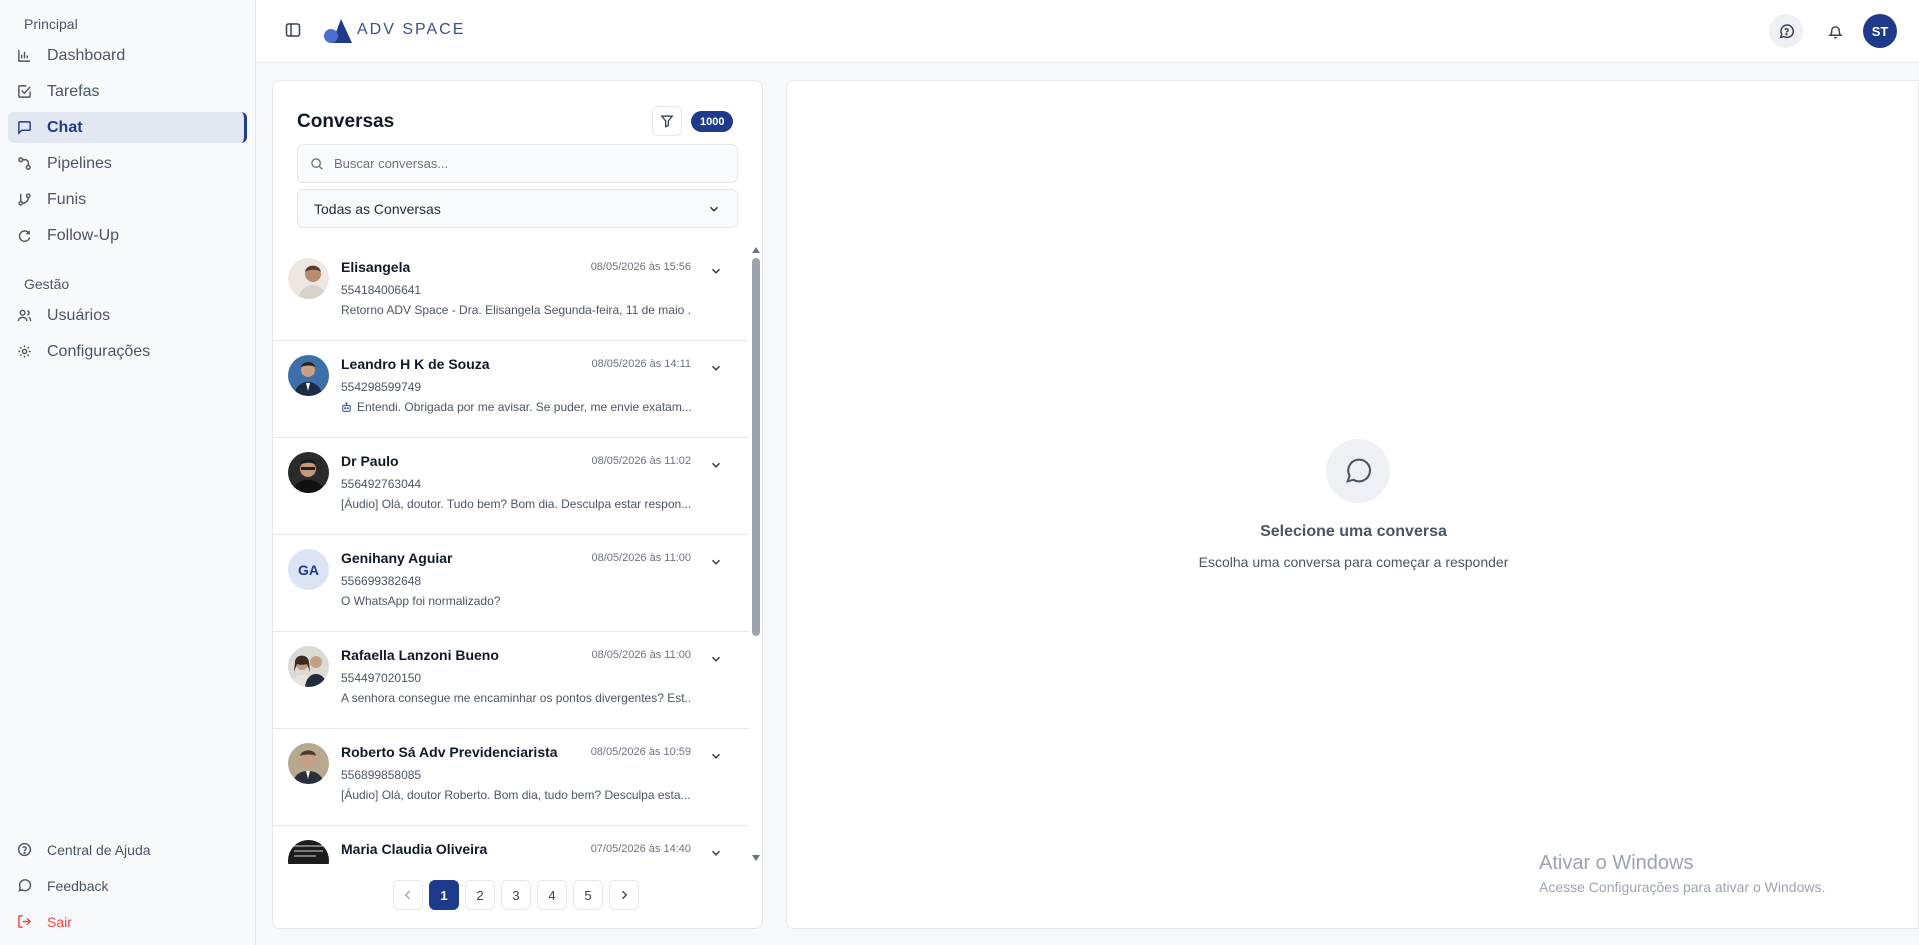 The height and width of the screenshot is (945, 1919). Describe the element at coordinates (624, 895) in the screenshot. I see `next-page-button` at that location.